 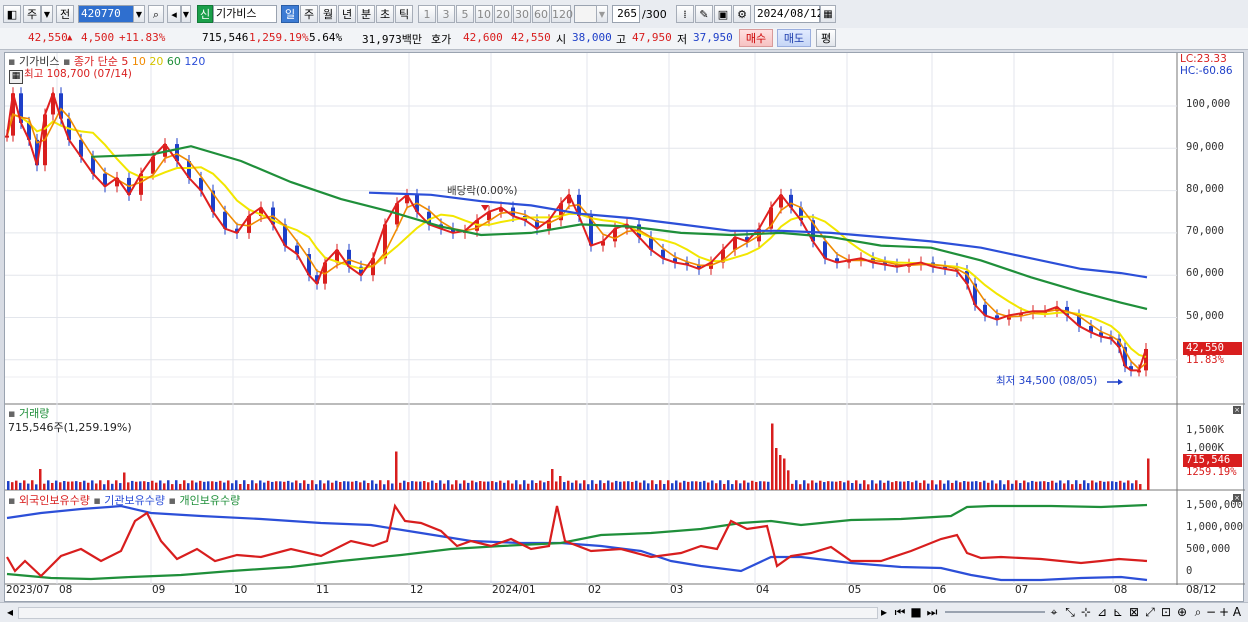 I want to click on prev-button: 전, so click(x=65, y=14).